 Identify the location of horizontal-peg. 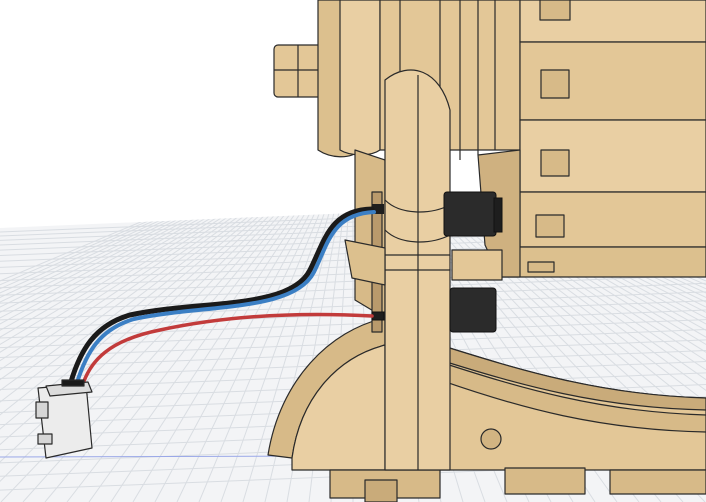
(477, 265).